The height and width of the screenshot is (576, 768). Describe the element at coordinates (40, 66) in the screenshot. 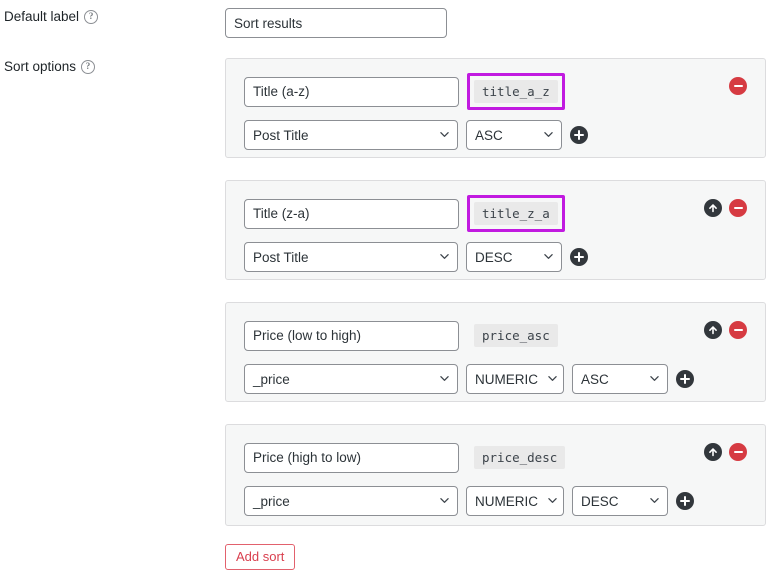

I see `sort-options-text: Sort options` at that location.